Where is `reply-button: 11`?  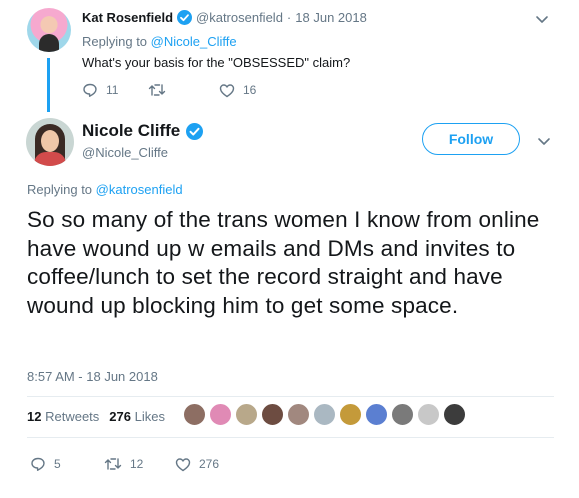
reply-button: 11 is located at coordinates (115, 90).